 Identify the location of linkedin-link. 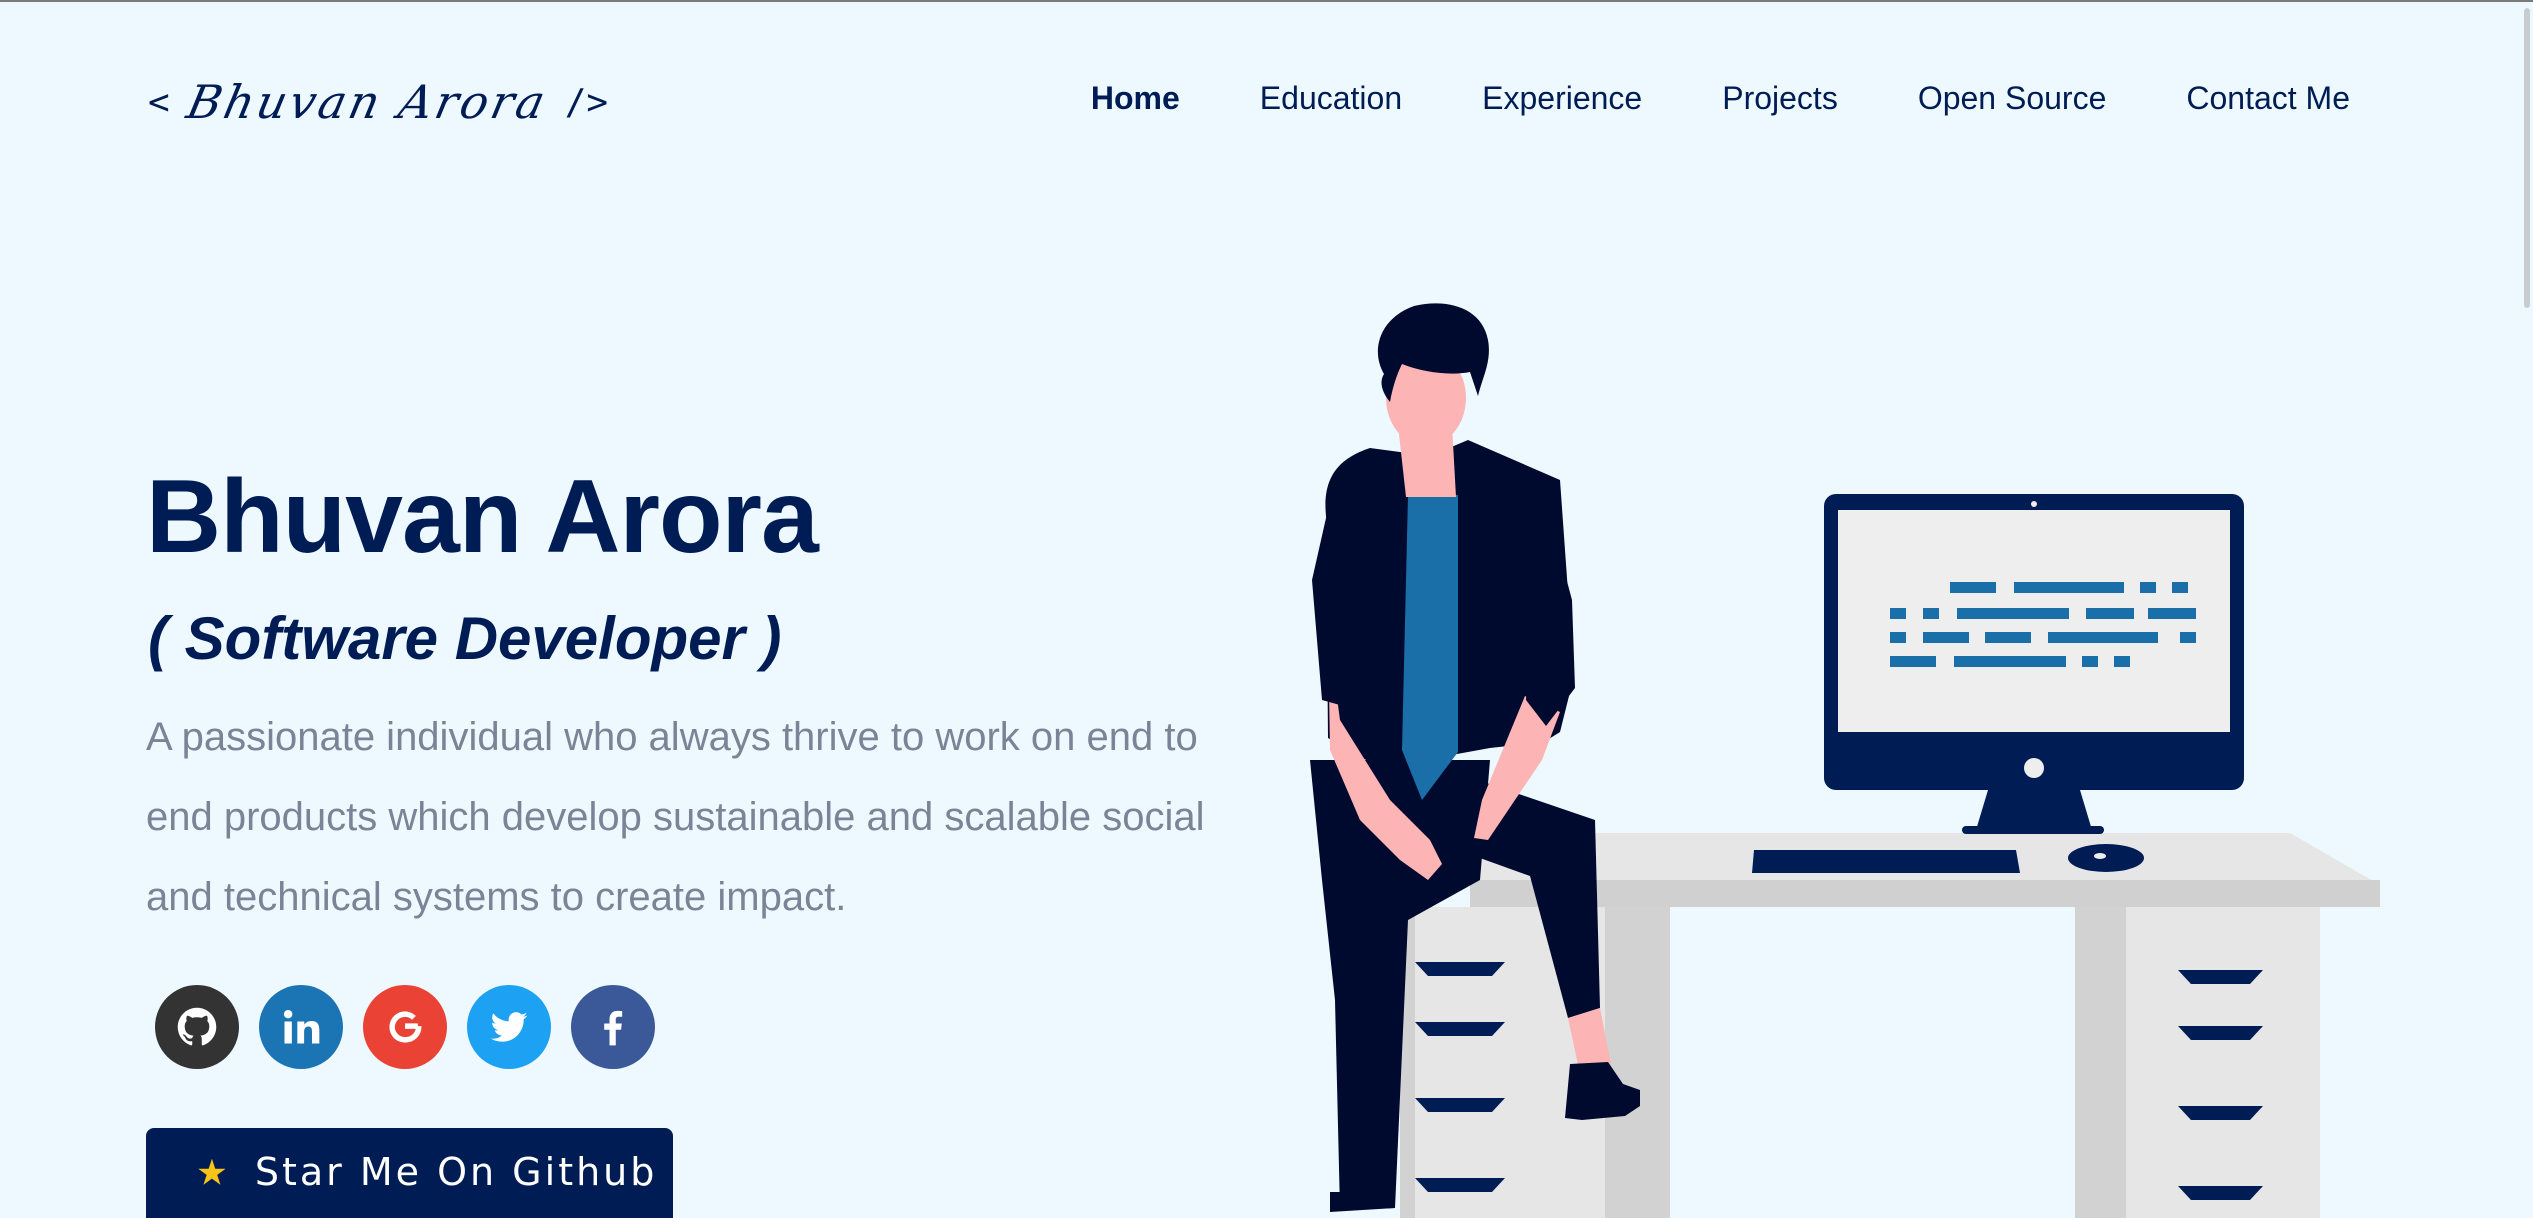
(301, 1027).